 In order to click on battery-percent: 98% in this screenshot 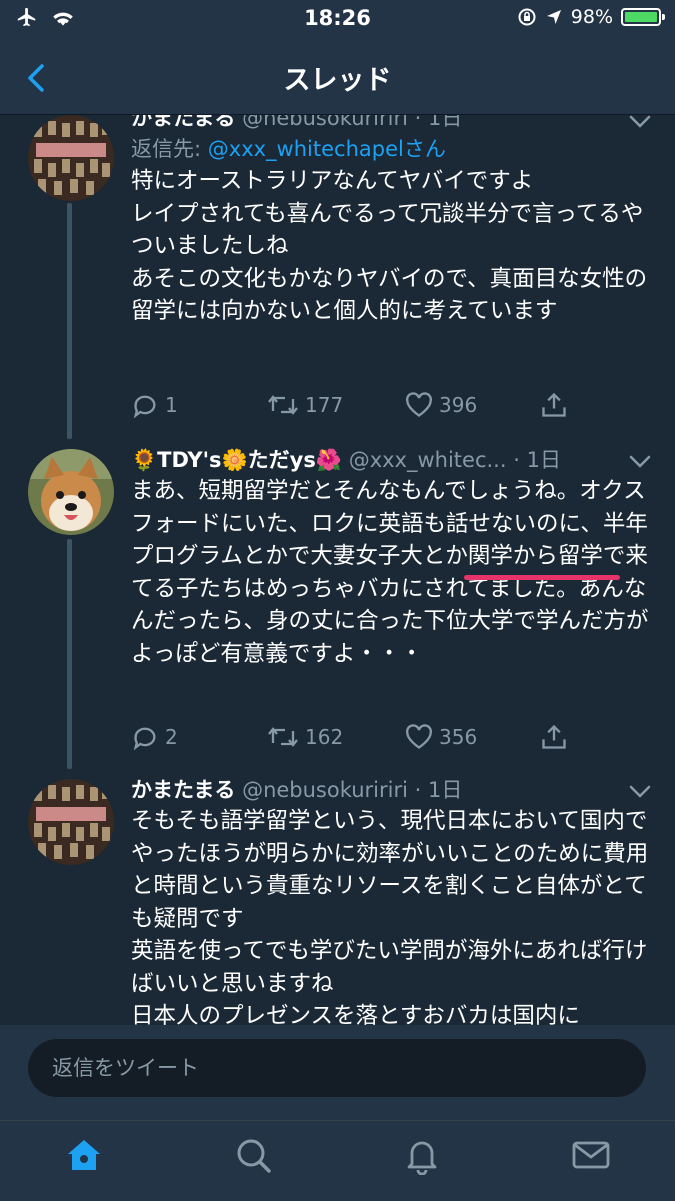, I will do `click(591, 17)`.